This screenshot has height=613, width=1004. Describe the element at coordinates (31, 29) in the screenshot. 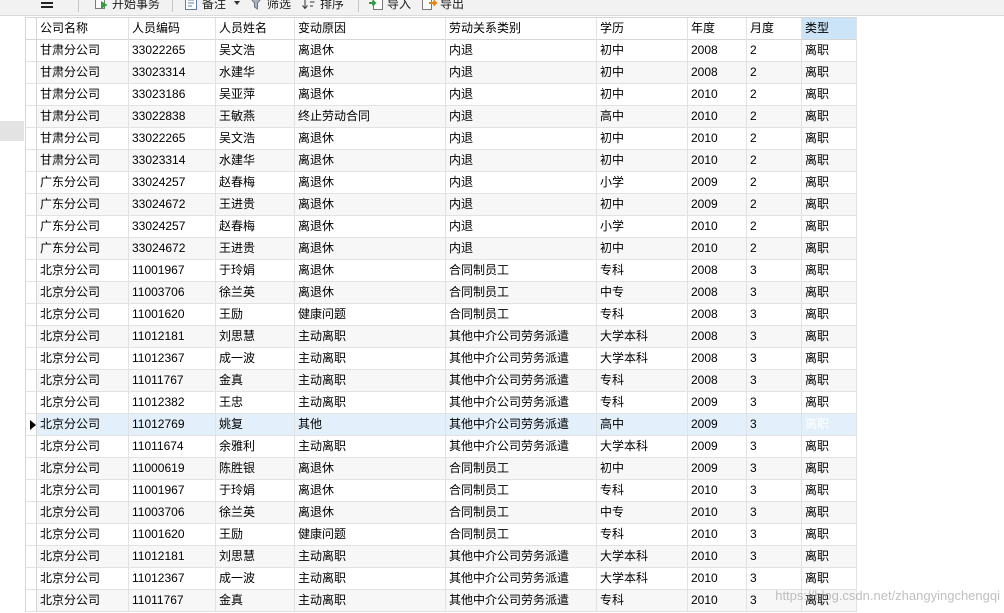

I see `select-all-corner` at that location.